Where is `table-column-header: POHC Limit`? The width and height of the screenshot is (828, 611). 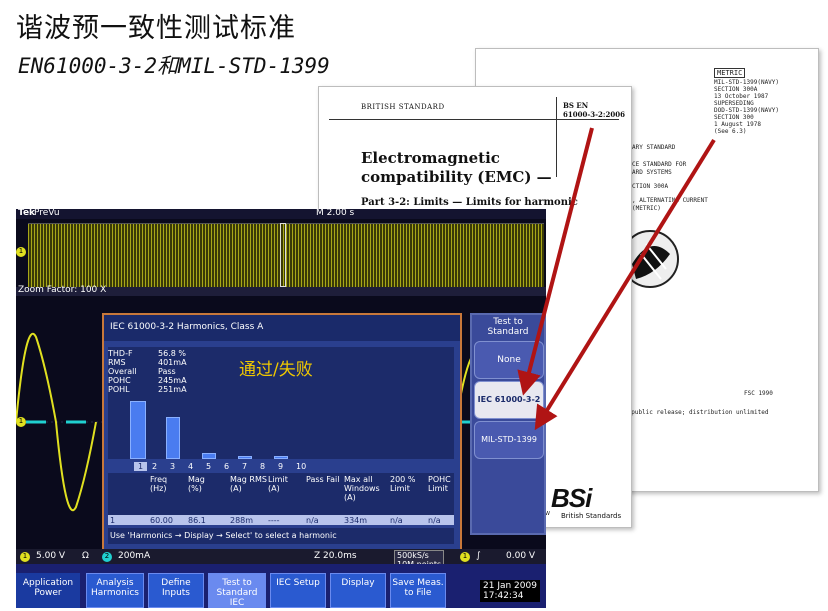
table-column-header: POHC Limit is located at coordinates (450, 484).